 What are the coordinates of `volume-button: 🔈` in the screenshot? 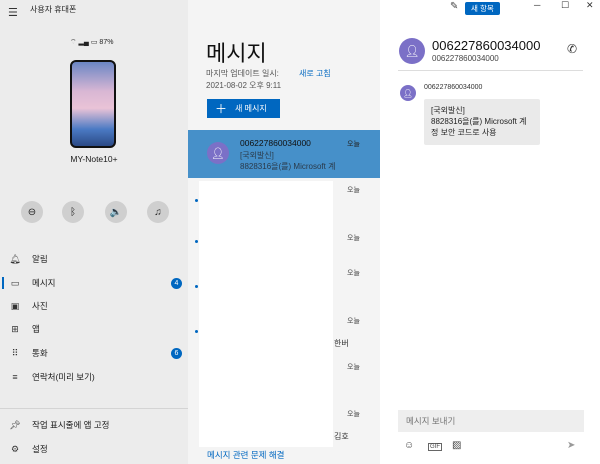 It's located at (116, 212).